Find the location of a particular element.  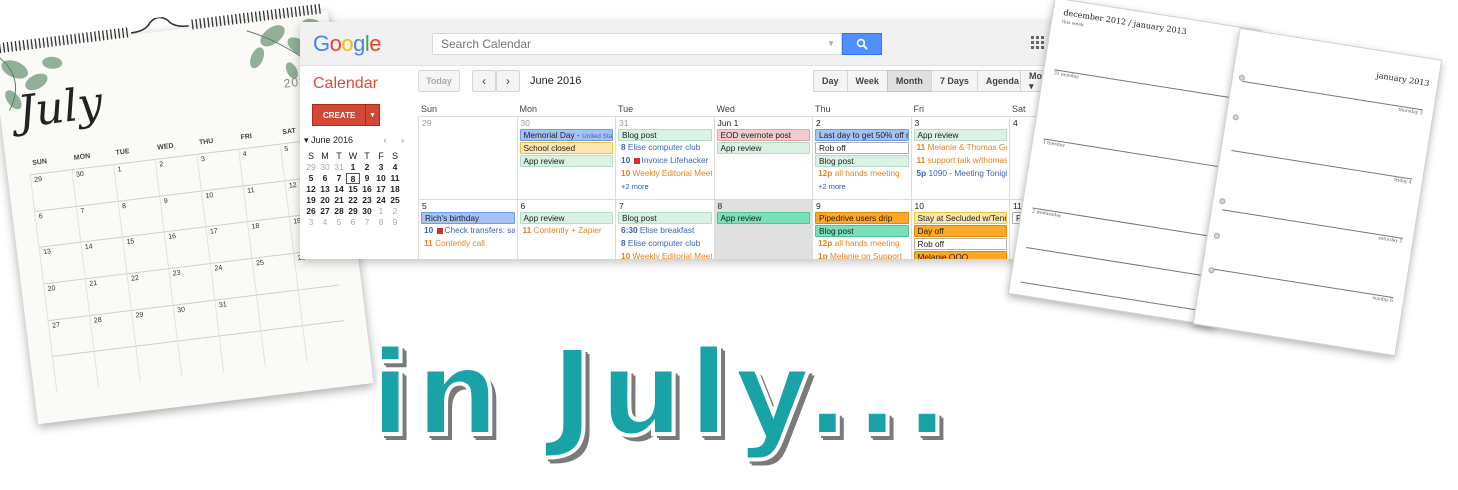

mini-day: 21 is located at coordinates (339, 200).